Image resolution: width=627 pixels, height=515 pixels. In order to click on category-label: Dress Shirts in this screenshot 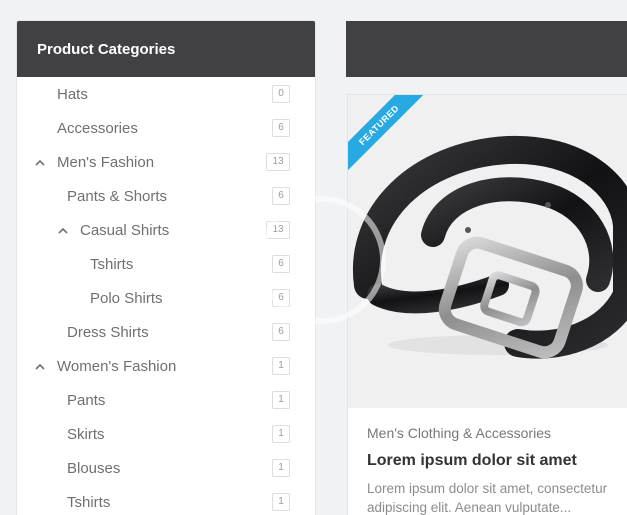, I will do `click(108, 332)`.